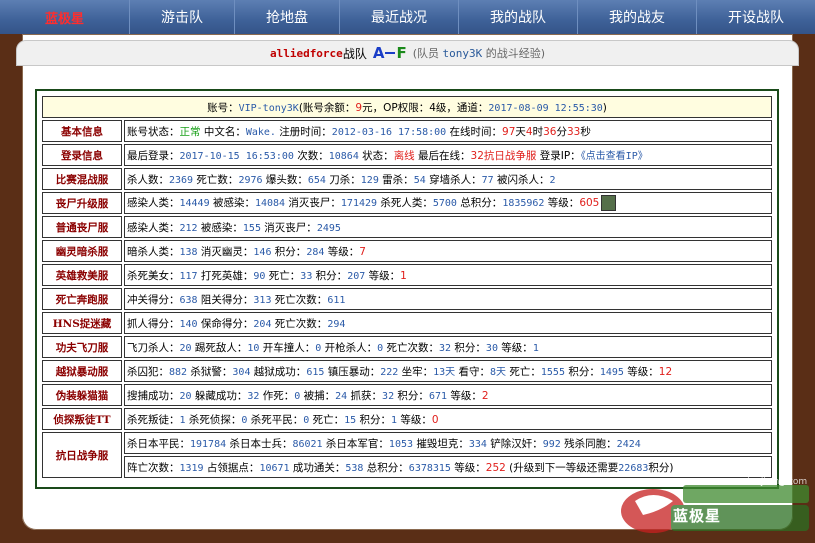 Image resolution: width=815 pixels, height=543 pixels. Describe the element at coordinates (589, 203) in the screenshot. I see `row-segment: 605` at that location.